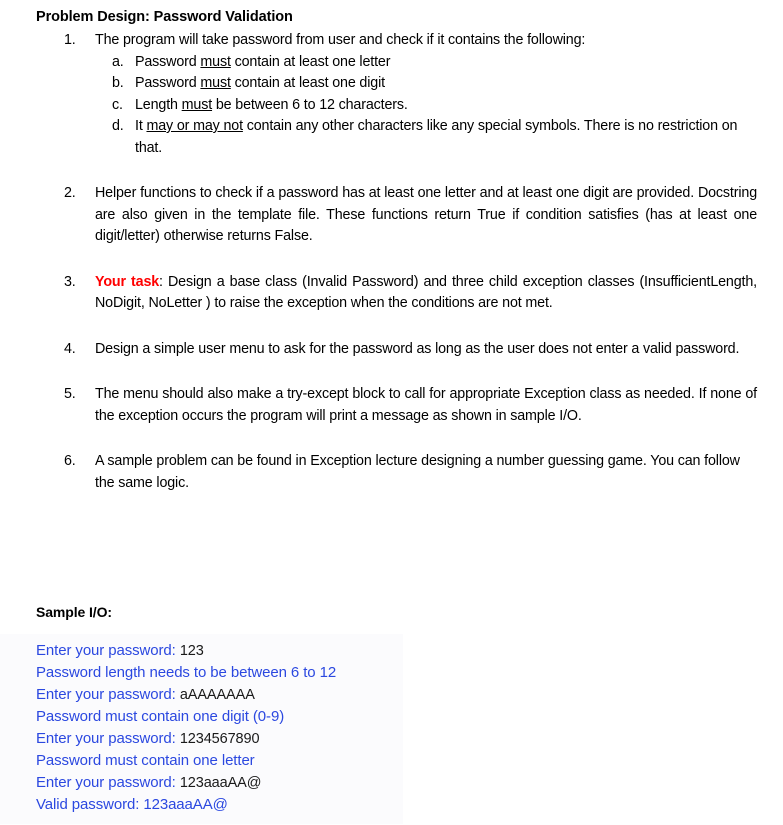 Image resolution: width=783 pixels, height=825 pixels. I want to click on io-typed-value: aAAAAAAA, so click(217, 695).